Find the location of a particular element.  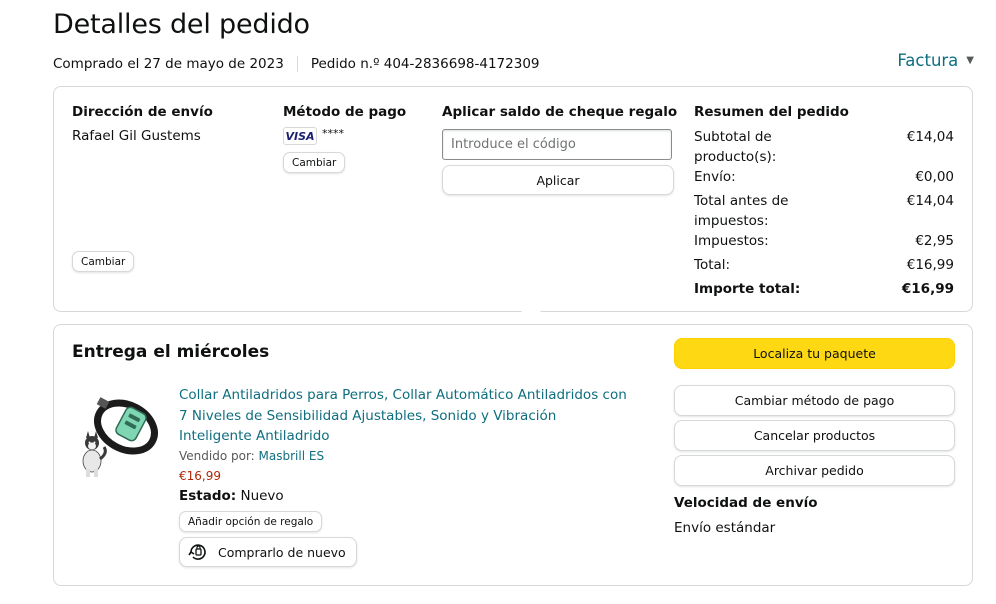

track-package-button: Localiza tu paquete is located at coordinates (814, 353).